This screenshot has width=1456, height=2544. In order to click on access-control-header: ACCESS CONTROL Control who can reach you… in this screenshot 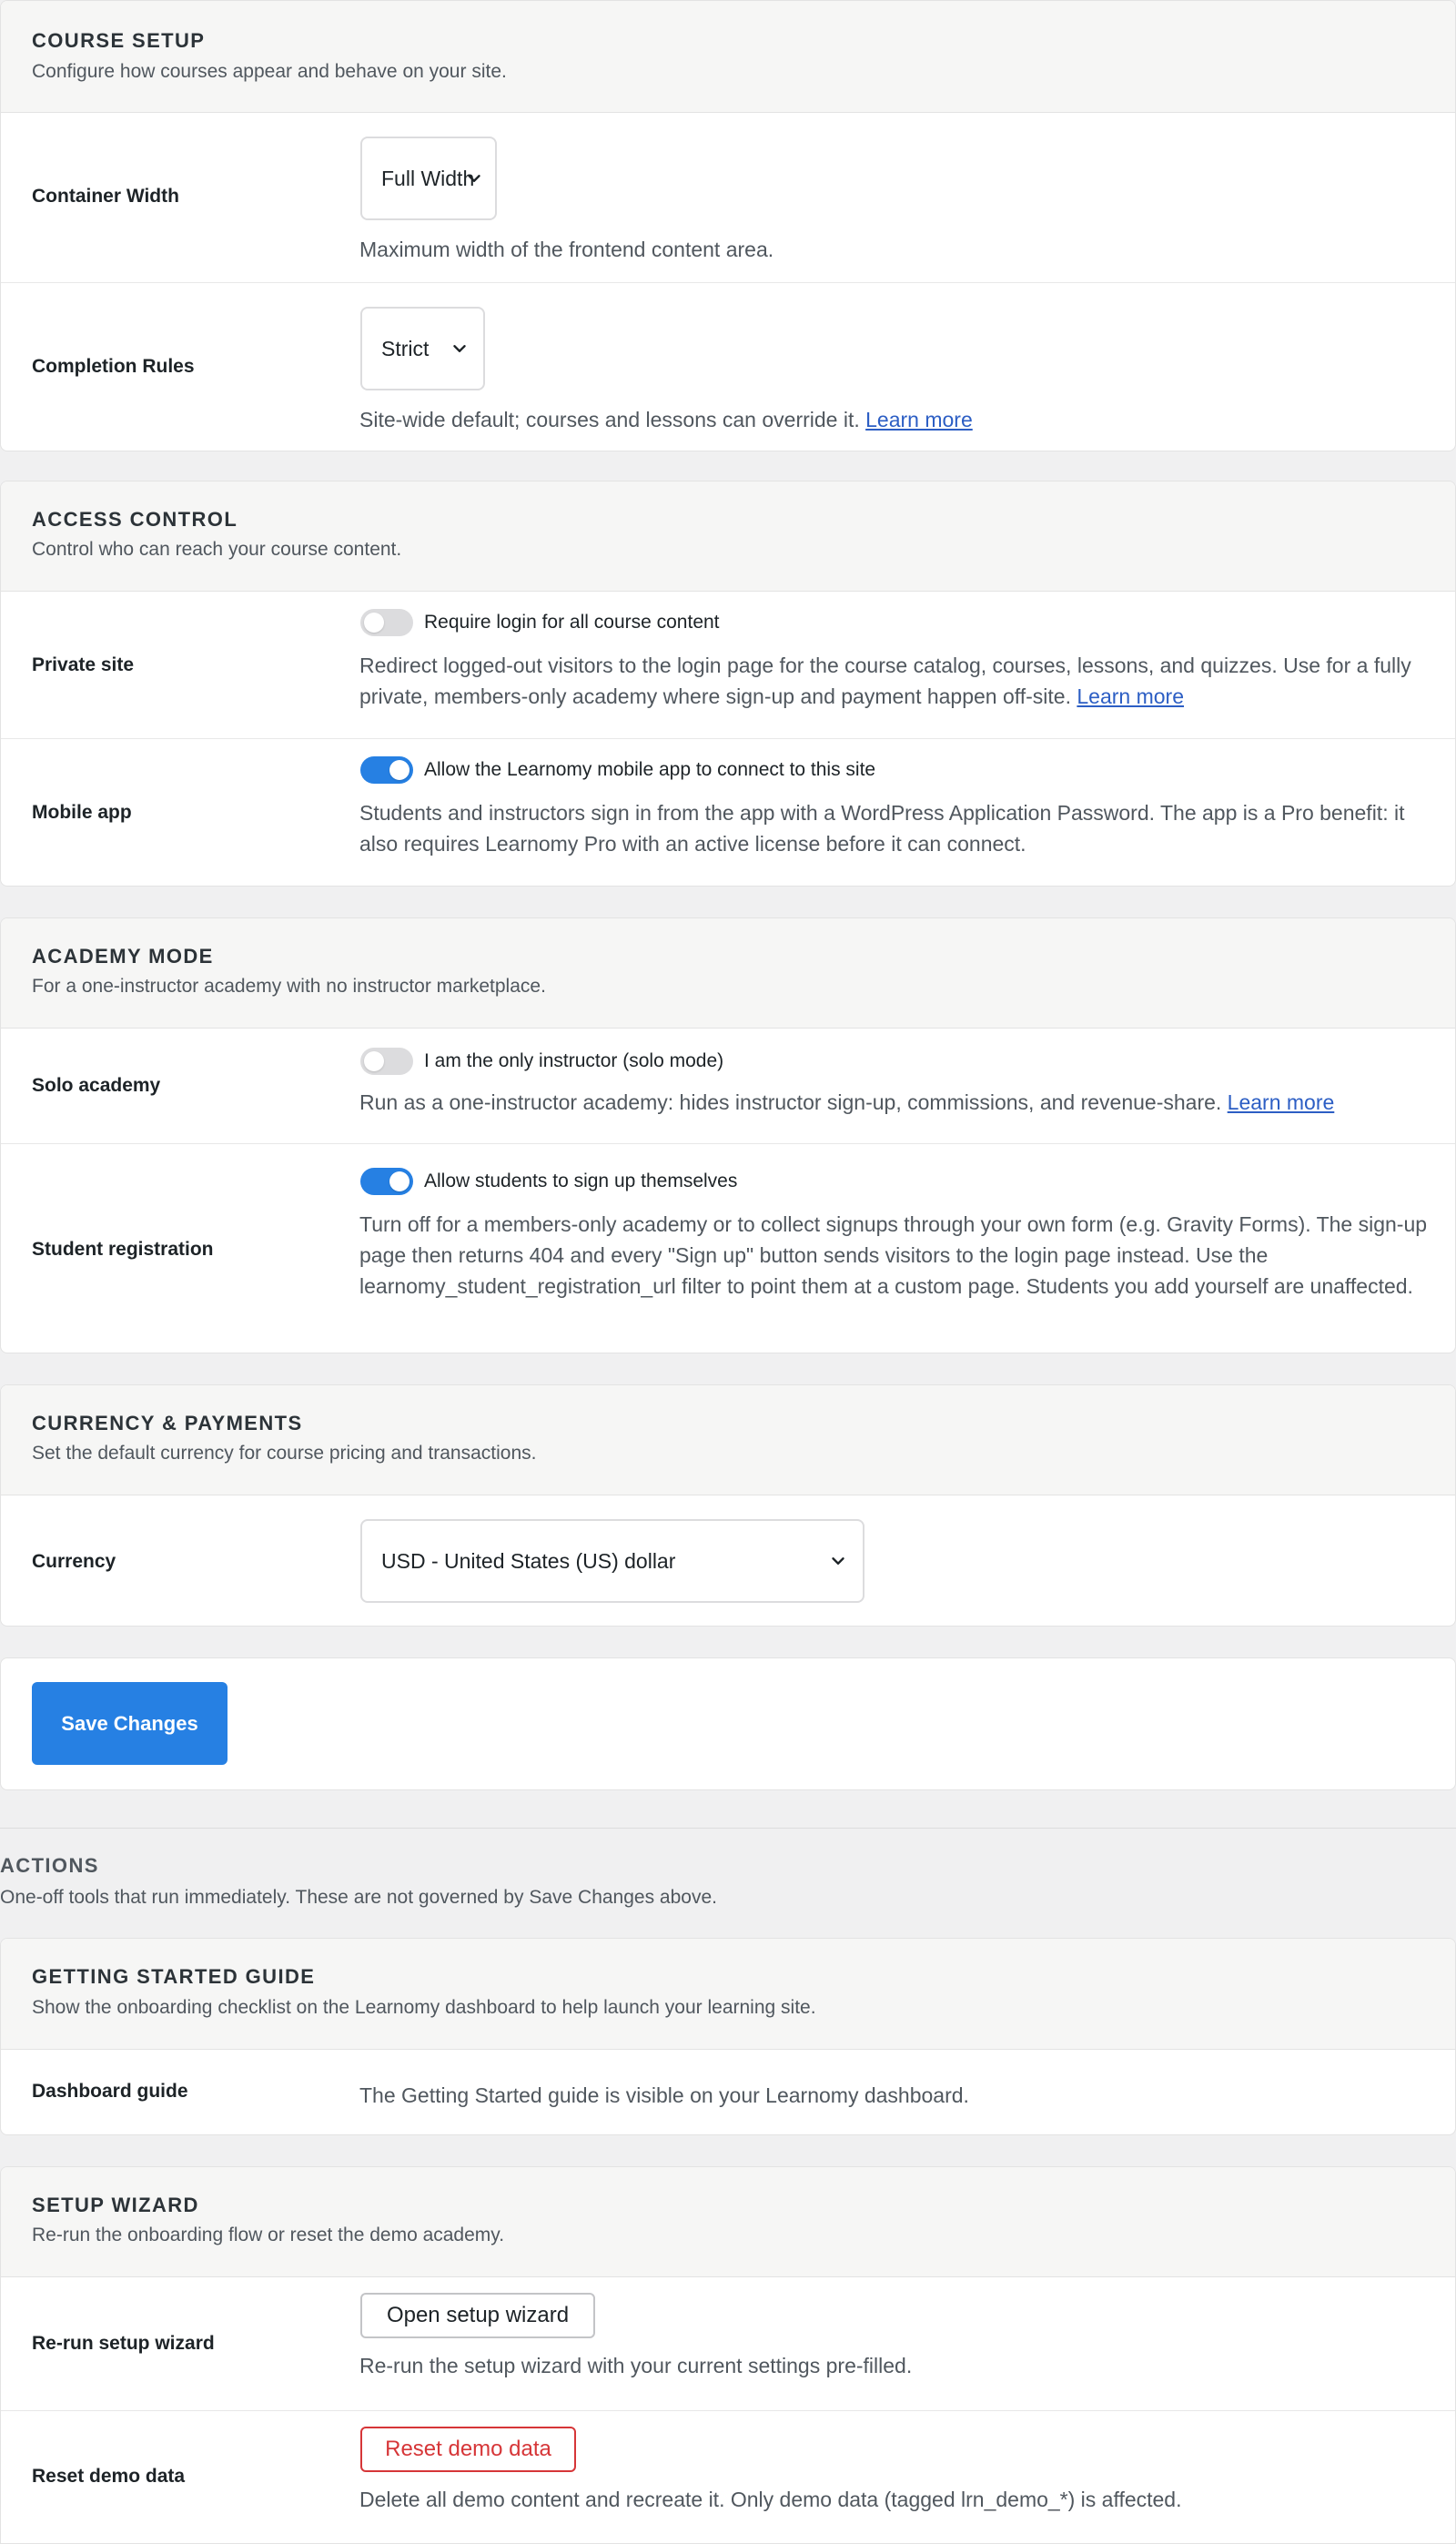, I will do `click(728, 536)`.